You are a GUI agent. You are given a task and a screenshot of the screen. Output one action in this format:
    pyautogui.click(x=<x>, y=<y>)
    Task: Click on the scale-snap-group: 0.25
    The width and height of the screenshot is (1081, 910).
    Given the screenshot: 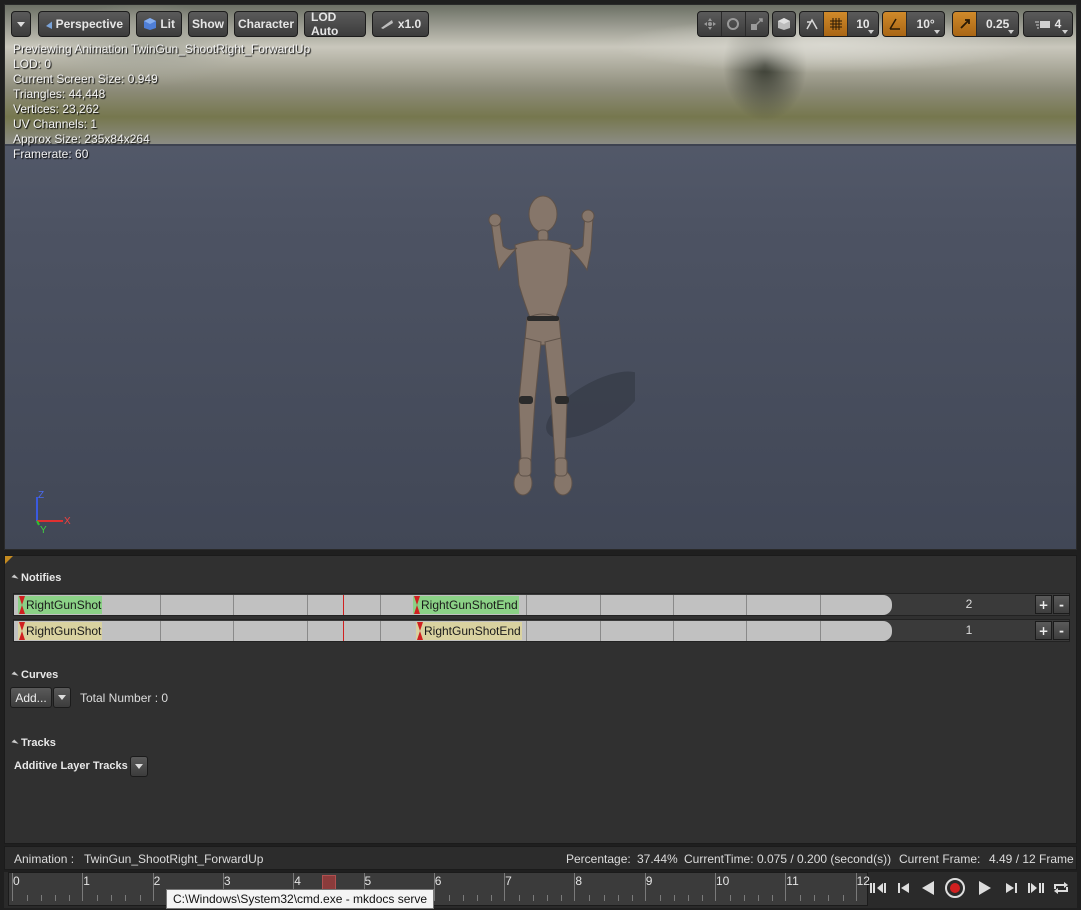 What is the action you would take?
    pyautogui.click(x=985, y=24)
    